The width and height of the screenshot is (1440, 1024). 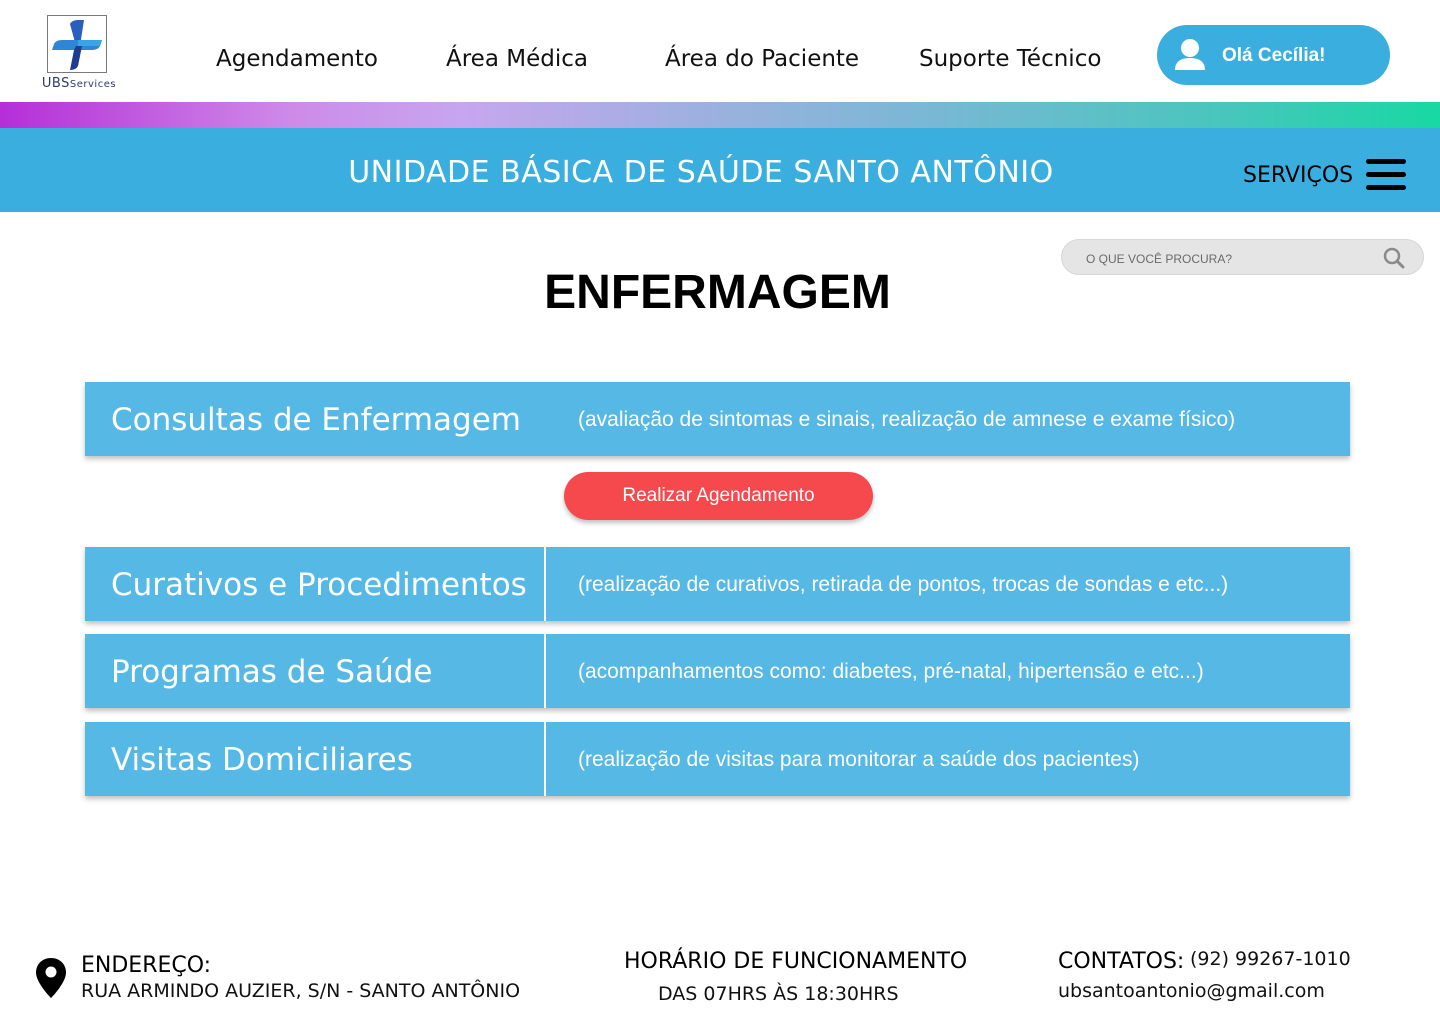 I want to click on logo-wordmark: UBSServices, so click(x=79, y=83).